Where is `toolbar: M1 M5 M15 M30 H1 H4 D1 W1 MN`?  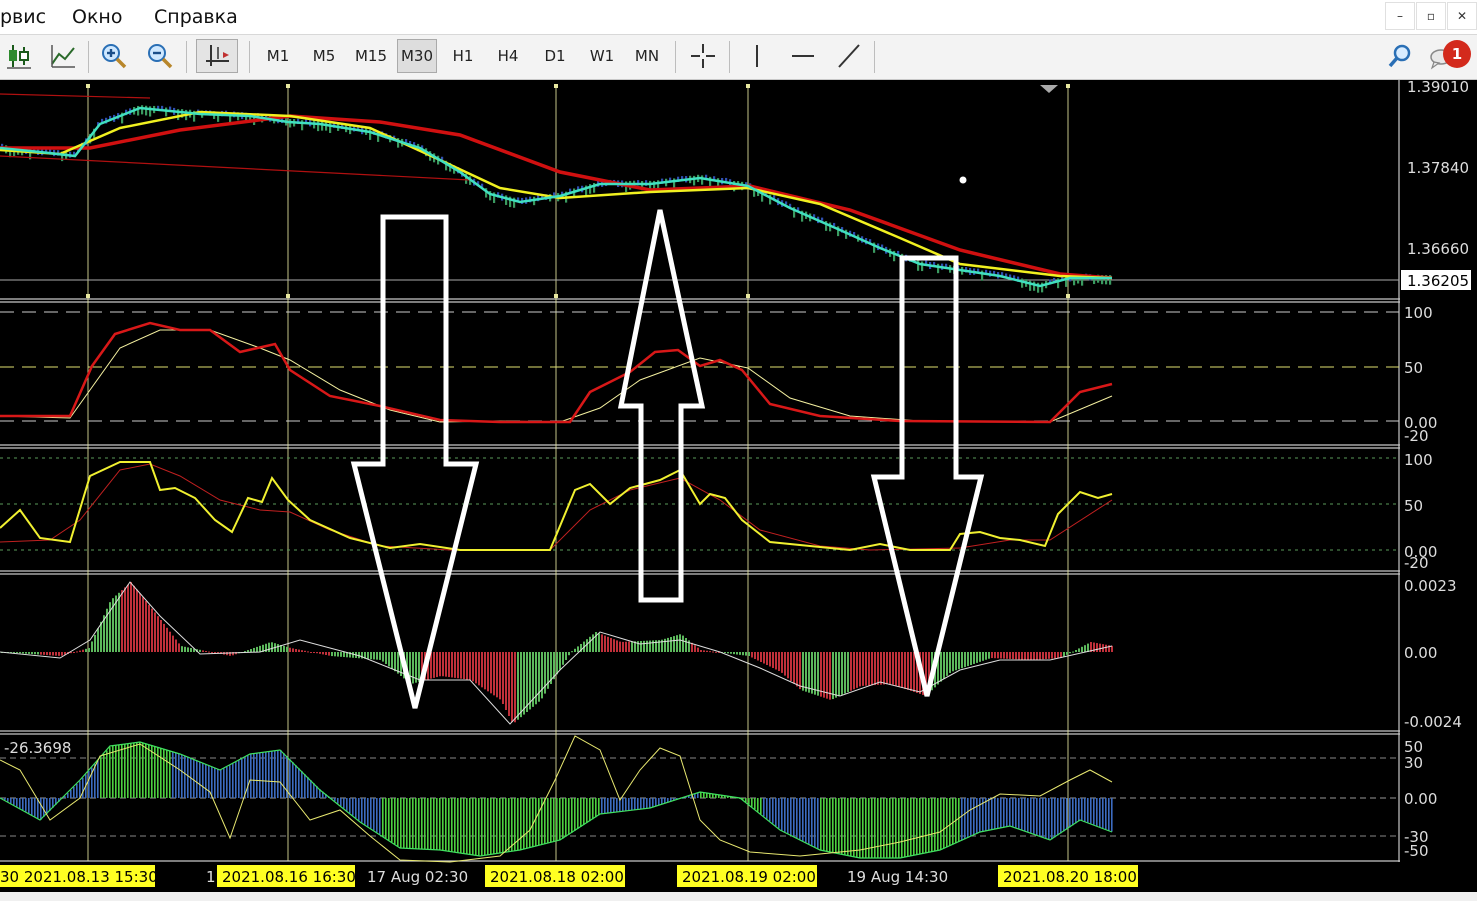 toolbar: M1 M5 M15 M30 H1 H4 D1 W1 MN is located at coordinates (738, 57).